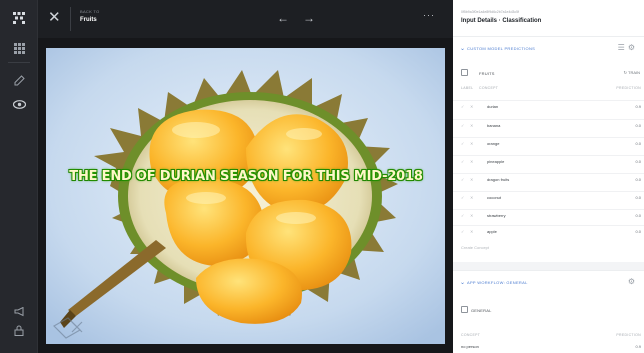  What do you see at coordinates (309, 18) in the screenshot?
I see `next-arrow-icon: →` at bounding box center [309, 18].